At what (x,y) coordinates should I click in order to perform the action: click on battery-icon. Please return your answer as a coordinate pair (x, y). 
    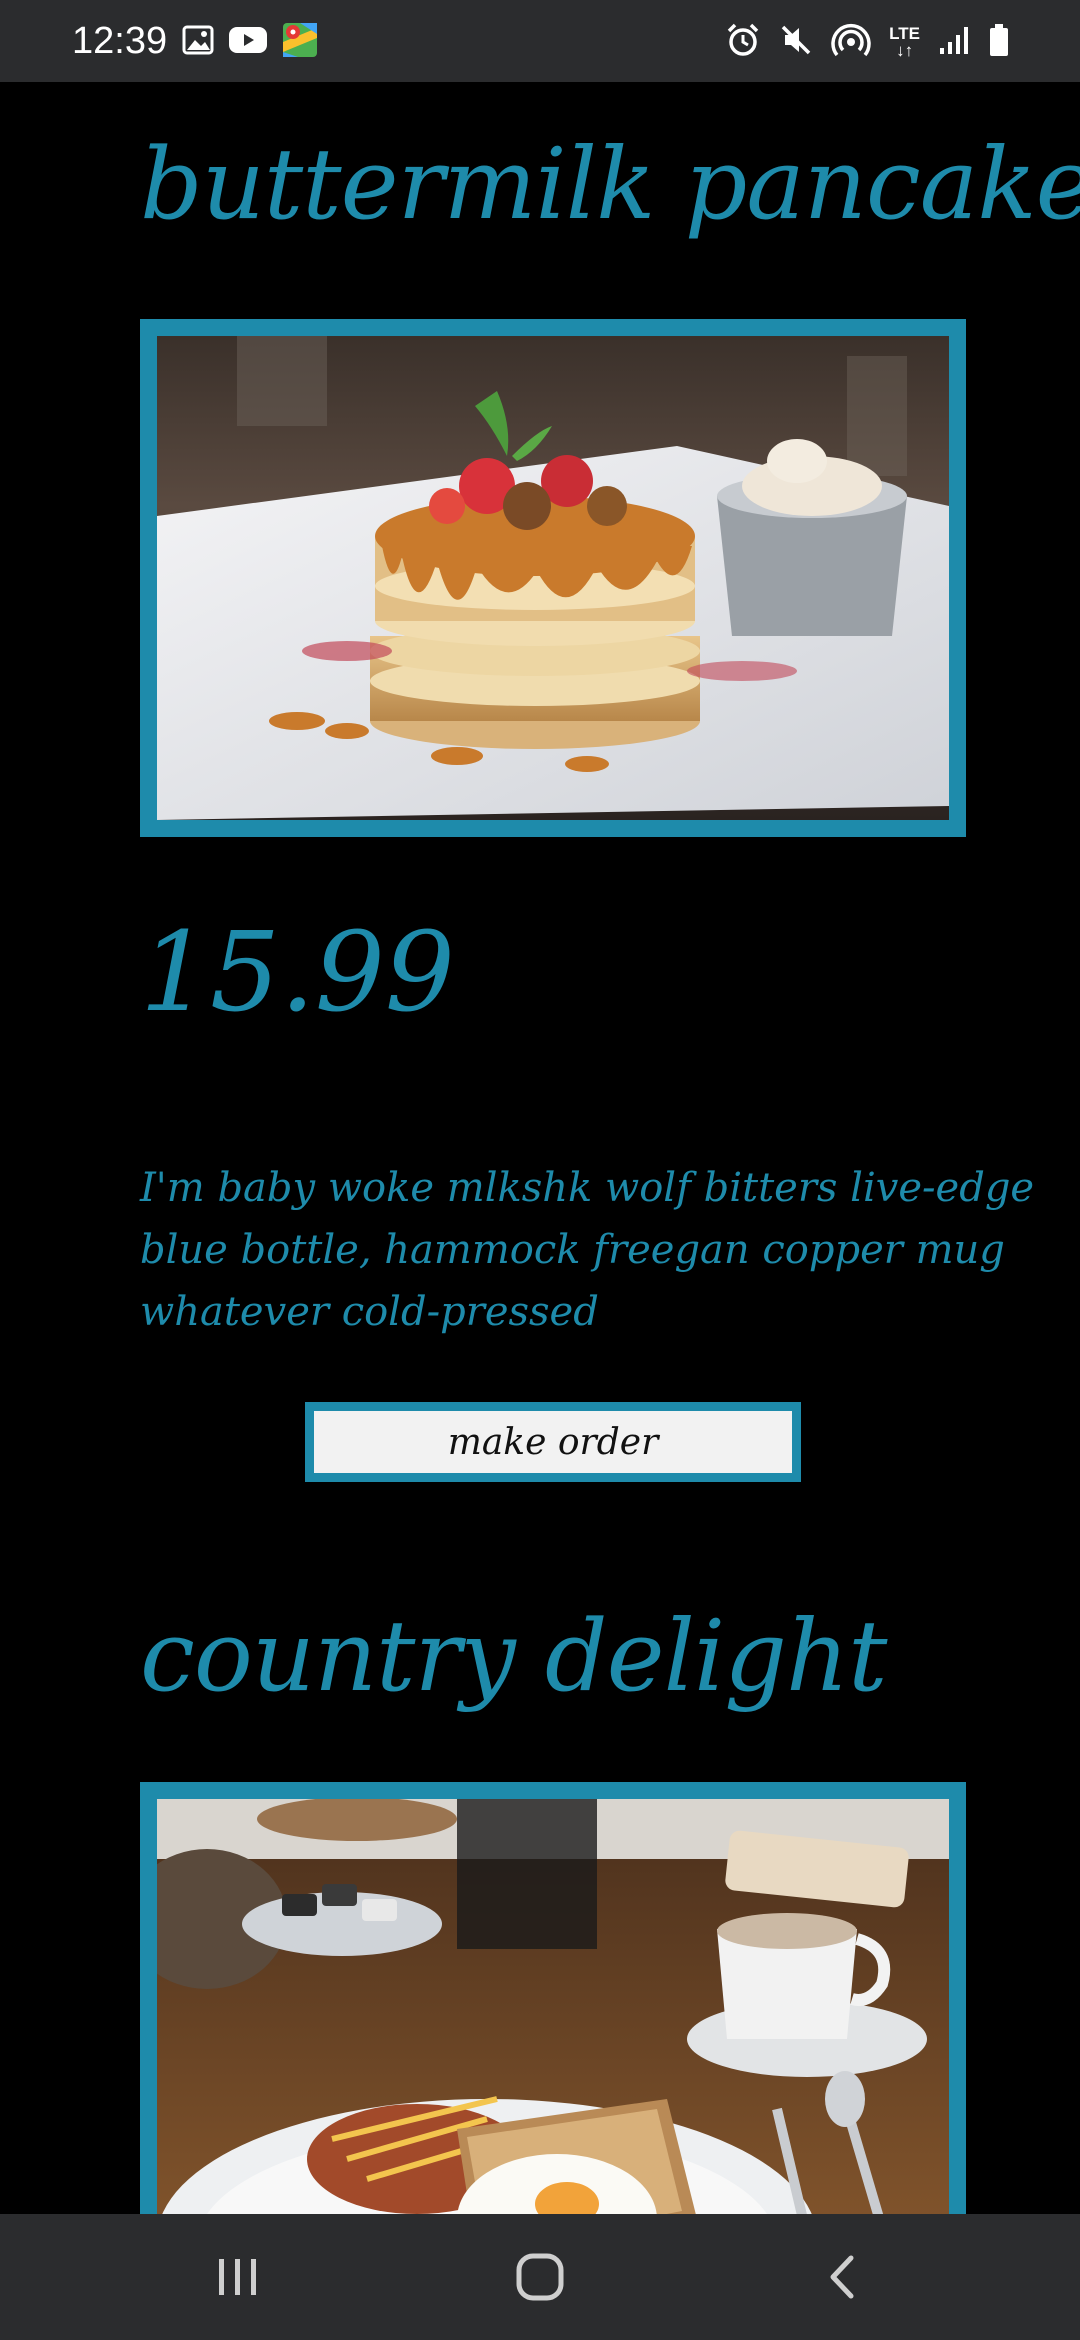
    Looking at the image, I should click on (999, 42).